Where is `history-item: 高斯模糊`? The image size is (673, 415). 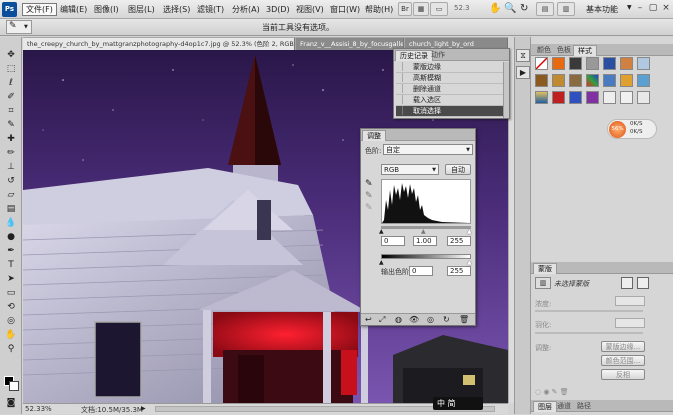 history-item: 高斯模糊 is located at coordinates (449, 78).